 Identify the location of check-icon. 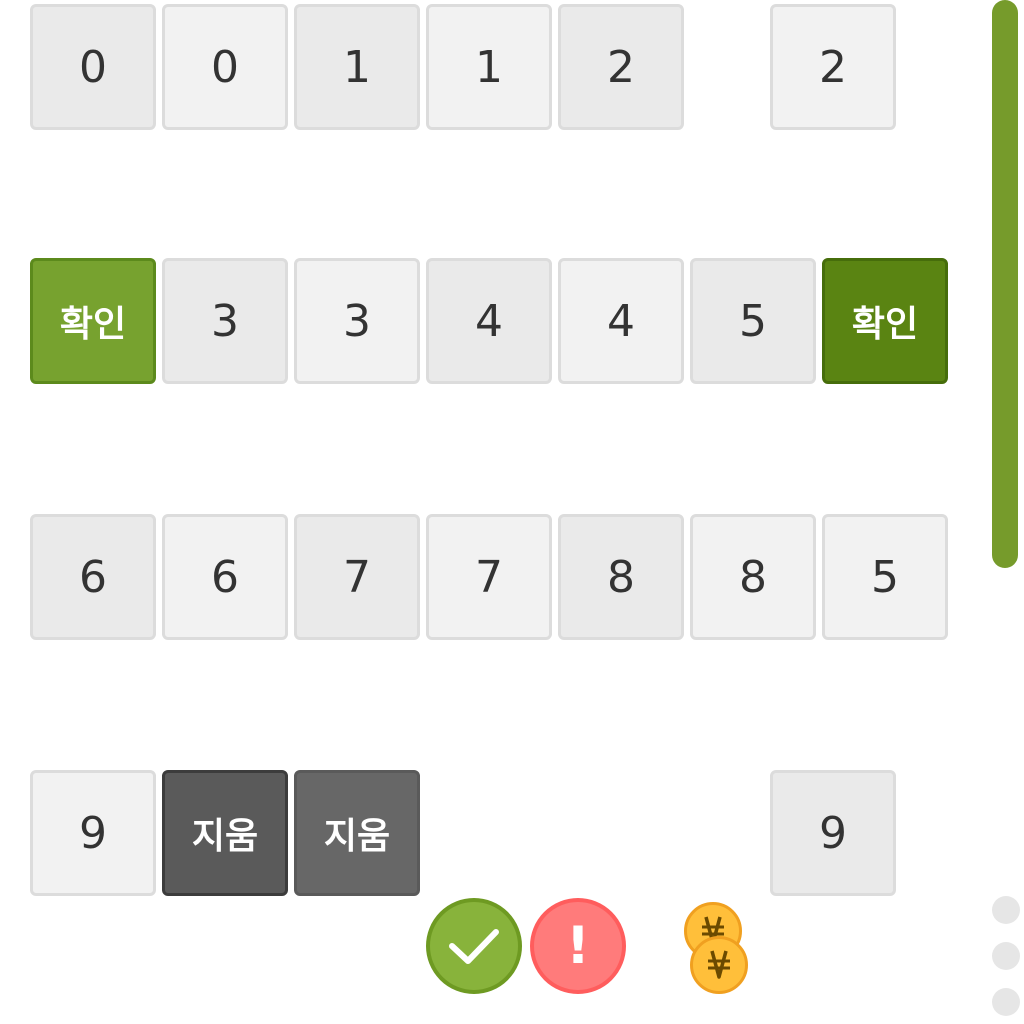
(474, 946).